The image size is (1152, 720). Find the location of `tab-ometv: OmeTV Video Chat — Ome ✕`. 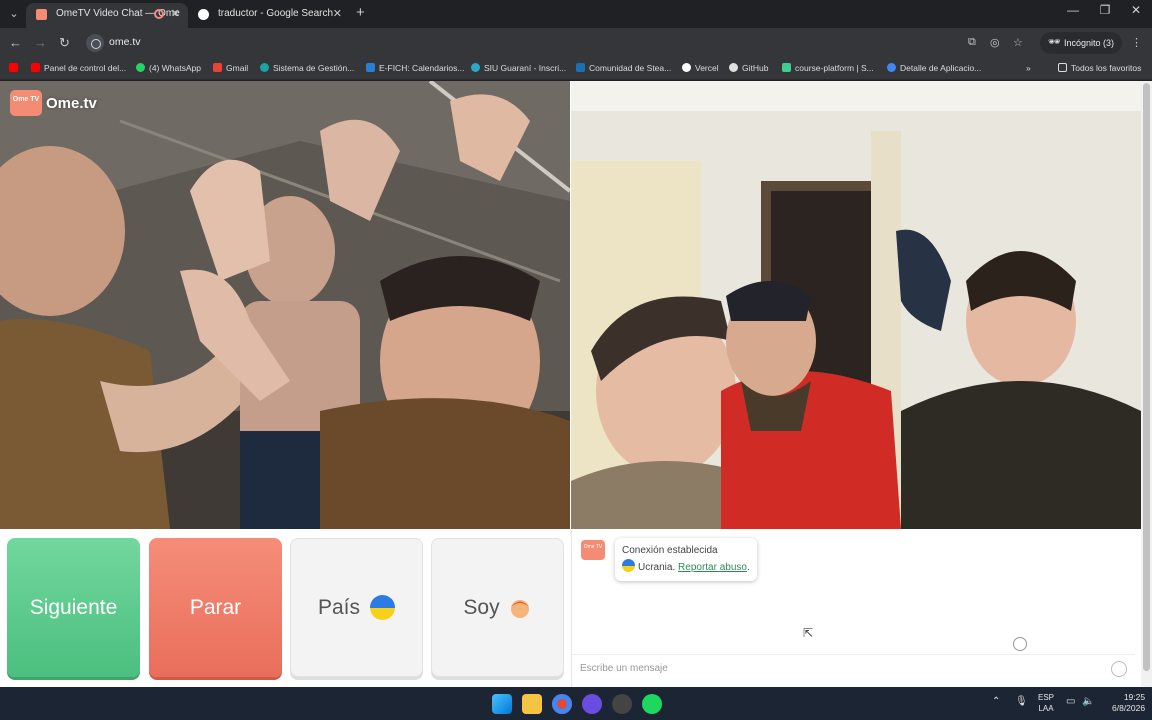

tab-ometv: OmeTV Video Chat — Ome ✕ is located at coordinates (107, 15).